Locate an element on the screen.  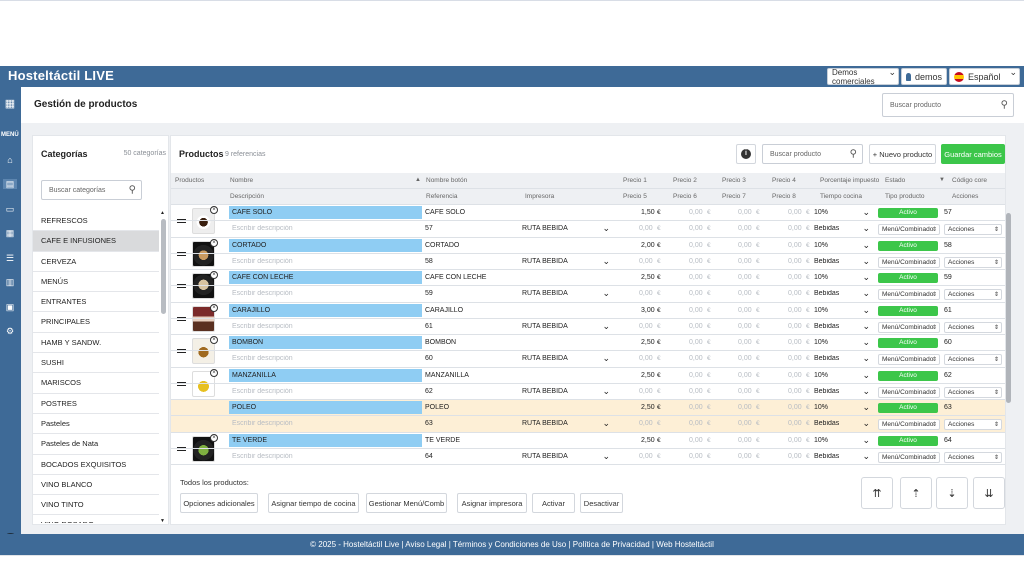
category-item: VINO TINTO is located at coordinates (96, 505).